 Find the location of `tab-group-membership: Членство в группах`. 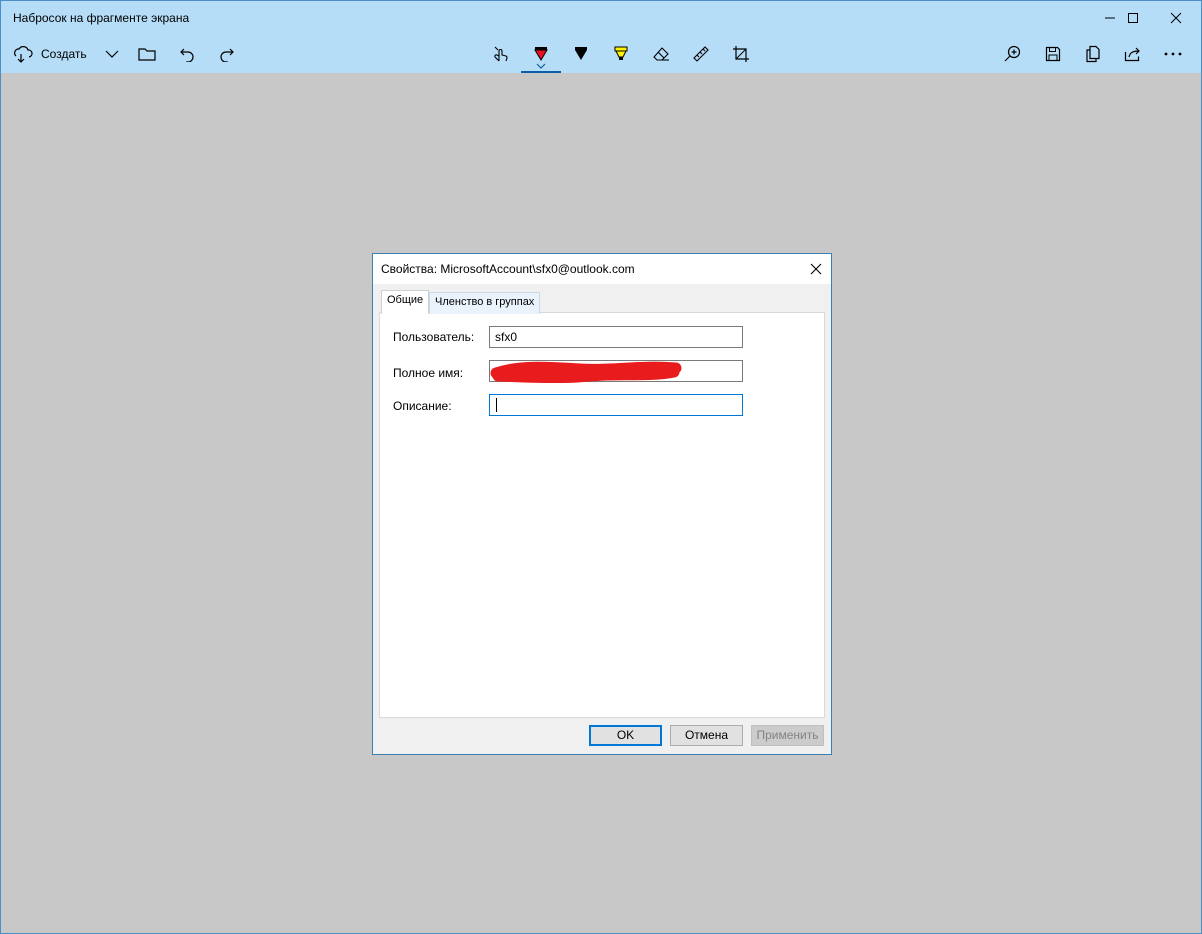

tab-group-membership: Членство в группах is located at coordinates (485, 303).